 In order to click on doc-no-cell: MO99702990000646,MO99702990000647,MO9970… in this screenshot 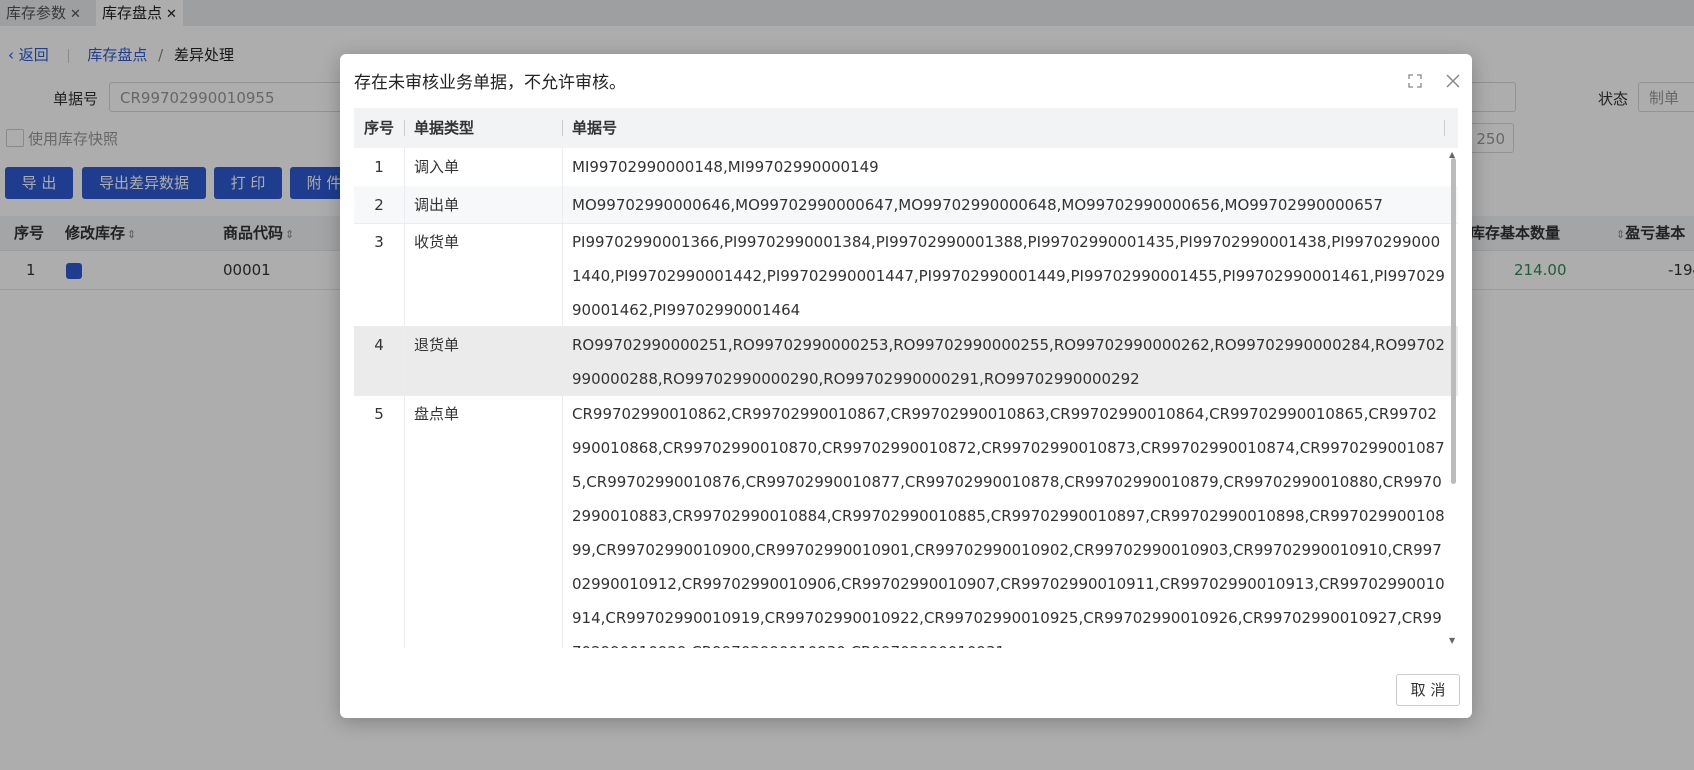, I will do `click(977, 205)`.